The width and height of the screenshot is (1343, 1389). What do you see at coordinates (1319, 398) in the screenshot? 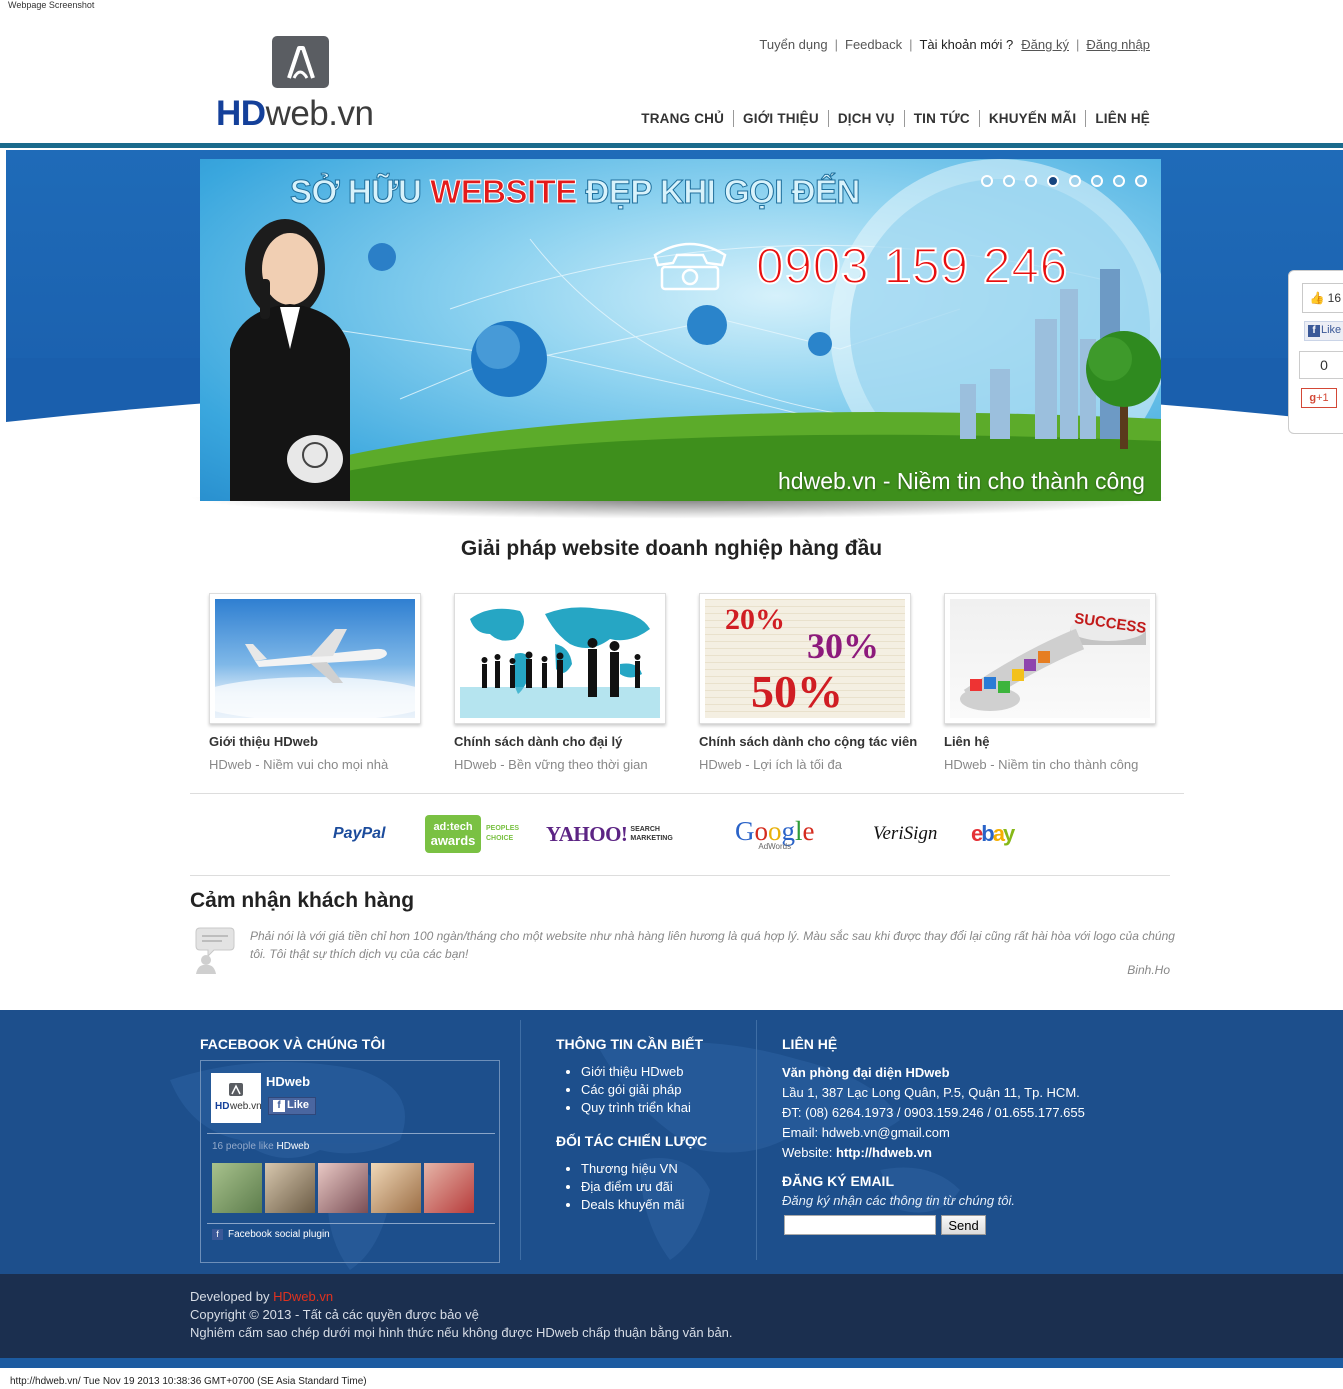
I see `gplus-button: g+1` at bounding box center [1319, 398].